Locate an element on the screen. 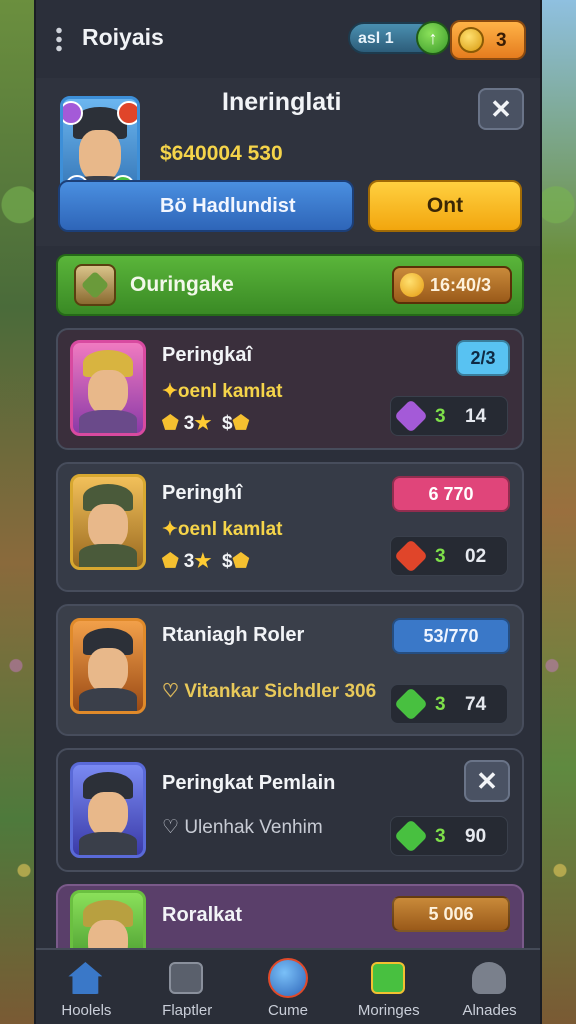 The width and height of the screenshot is (576, 1024). primary-action-button: Ont is located at coordinates (445, 206).